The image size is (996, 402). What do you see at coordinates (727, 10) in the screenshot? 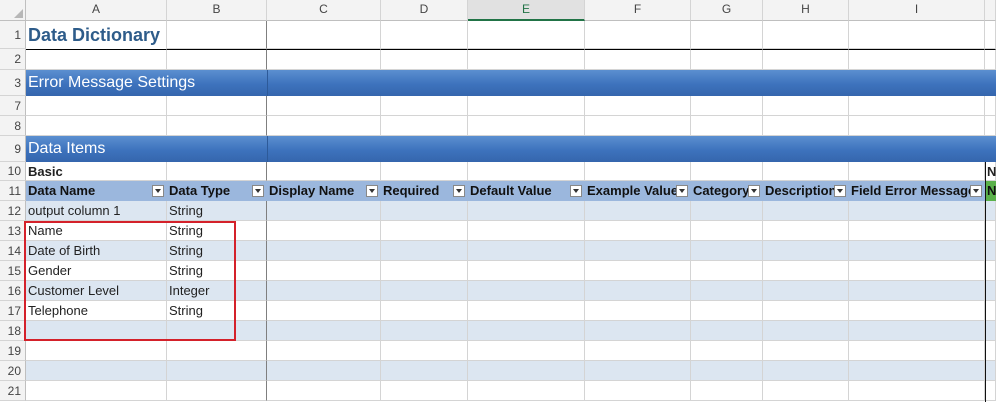
I see `column-header-g: G` at bounding box center [727, 10].